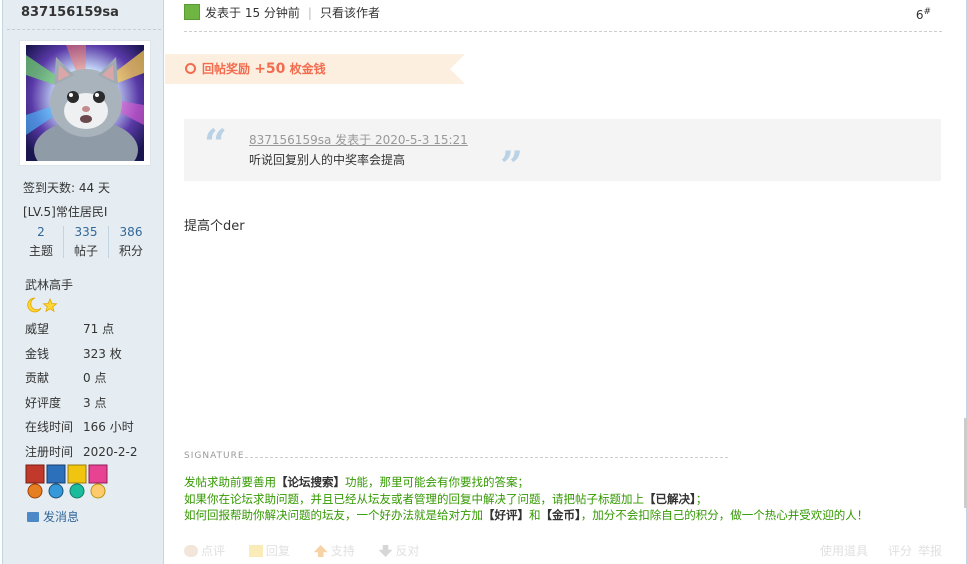 The height and width of the screenshot is (564, 967). Describe the element at coordinates (49, 285) in the screenshot. I see `user-title: 武林高手` at that location.